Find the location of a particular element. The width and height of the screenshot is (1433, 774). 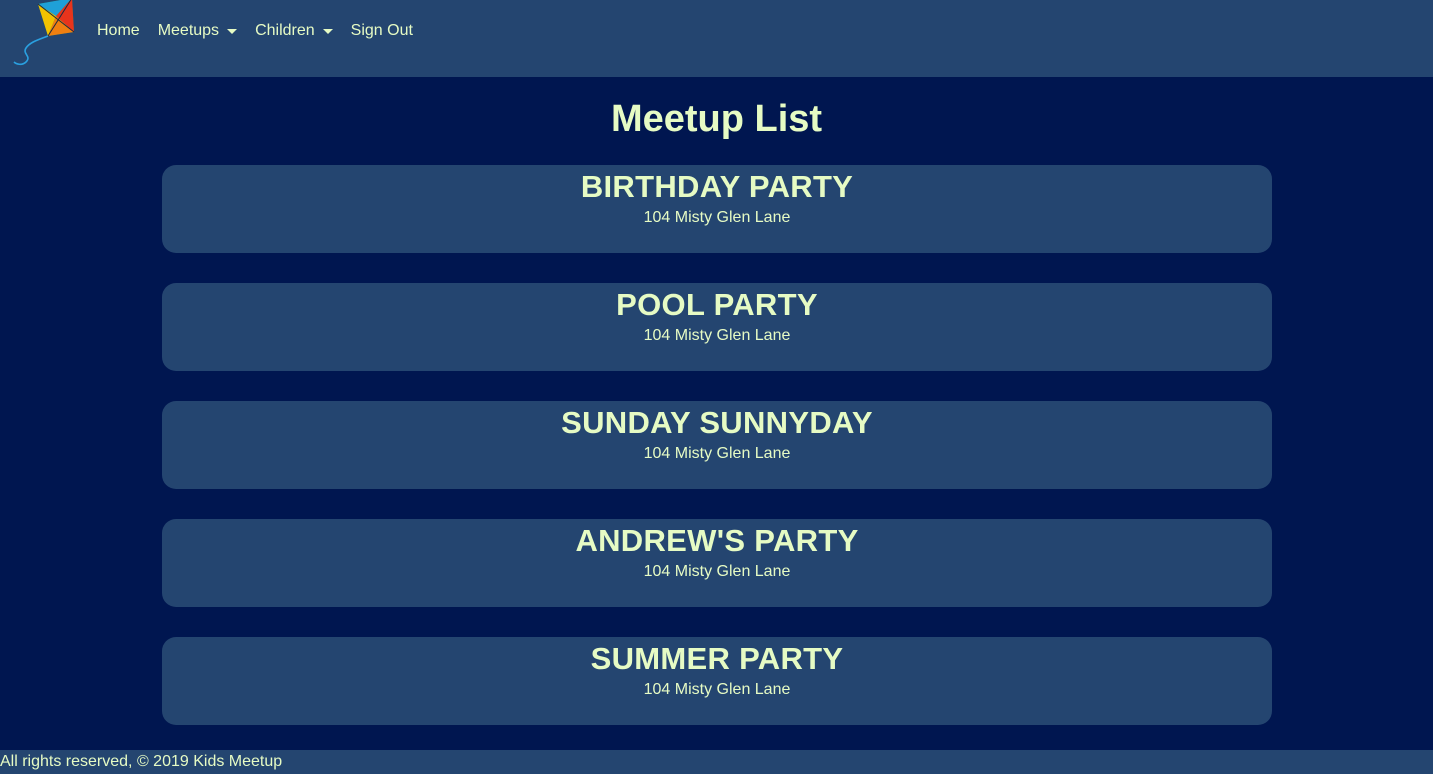

meetup-card: BIRTHDAY PARTY 104 Misty Glen Lane is located at coordinates (717, 209).